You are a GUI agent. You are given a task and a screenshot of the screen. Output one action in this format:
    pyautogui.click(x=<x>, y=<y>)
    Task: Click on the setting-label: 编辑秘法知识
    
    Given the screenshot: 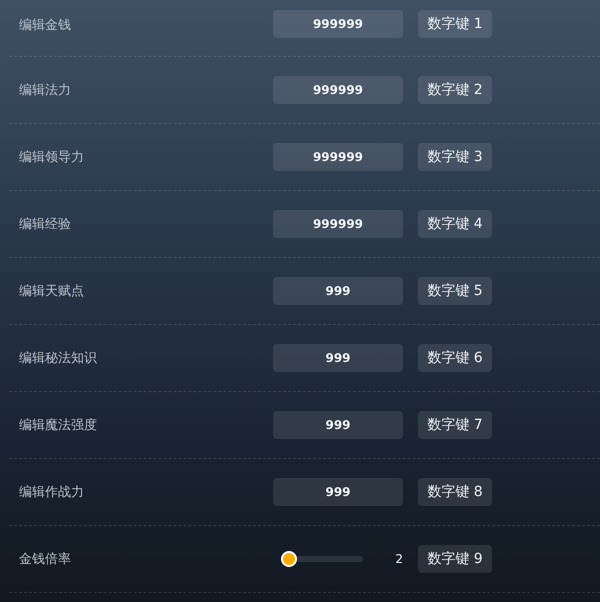 What is the action you would take?
    pyautogui.click(x=58, y=358)
    